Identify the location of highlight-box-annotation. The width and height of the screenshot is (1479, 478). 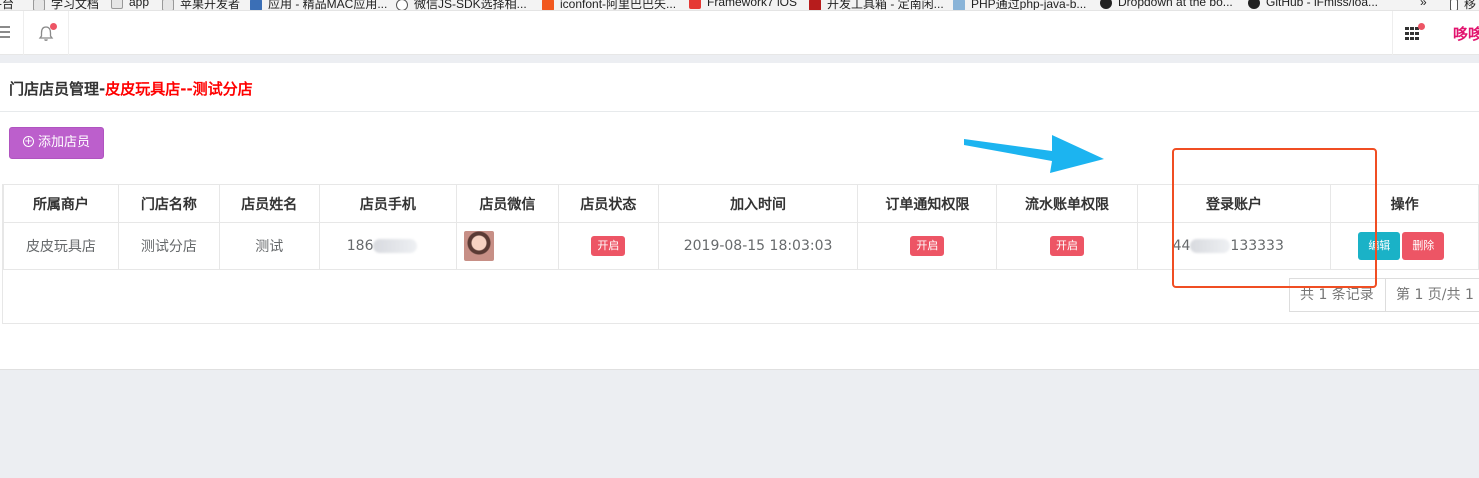
(1274, 218).